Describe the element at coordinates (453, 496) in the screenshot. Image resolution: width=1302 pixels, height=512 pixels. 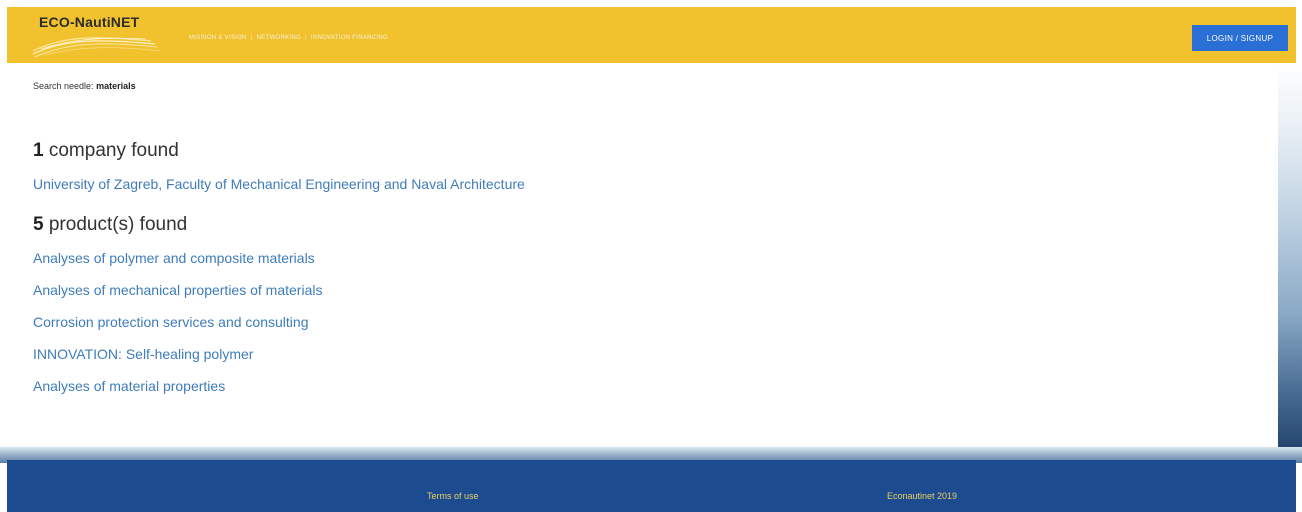
I see `terms-of-use-link: Terms of use` at that location.